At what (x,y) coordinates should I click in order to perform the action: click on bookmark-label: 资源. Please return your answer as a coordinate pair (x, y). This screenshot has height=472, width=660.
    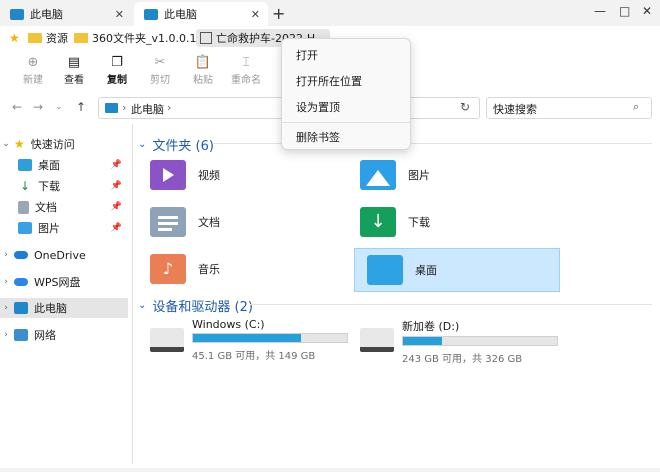
    Looking at the image, I should click on (57, 38).